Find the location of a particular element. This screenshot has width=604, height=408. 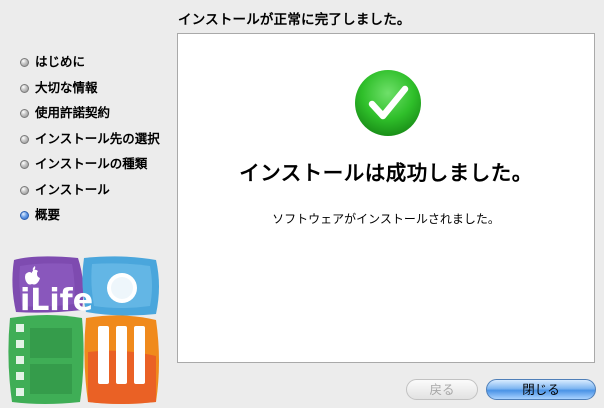

page-title: インストールが正常に完了しました。 is located at coordinates (294, 20).